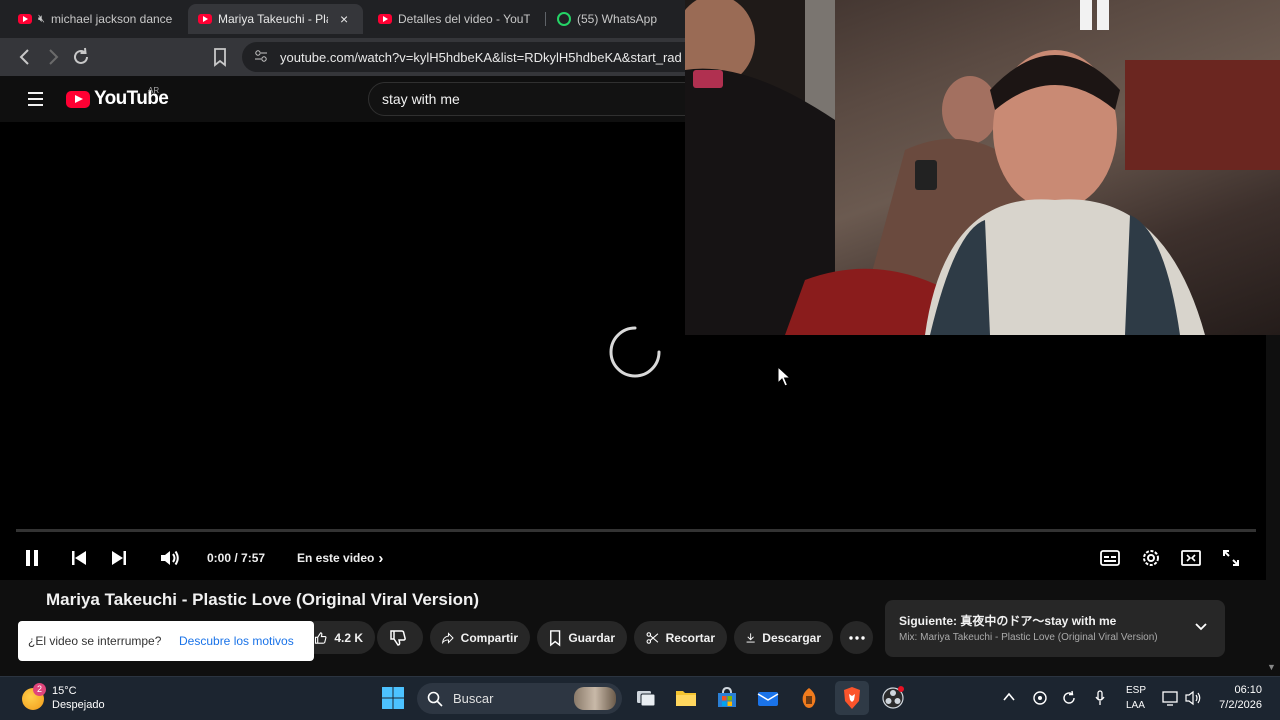  Describe the element at coordinates (893, 698) in the screenshot. I see `obs-studio-icon` at that location.